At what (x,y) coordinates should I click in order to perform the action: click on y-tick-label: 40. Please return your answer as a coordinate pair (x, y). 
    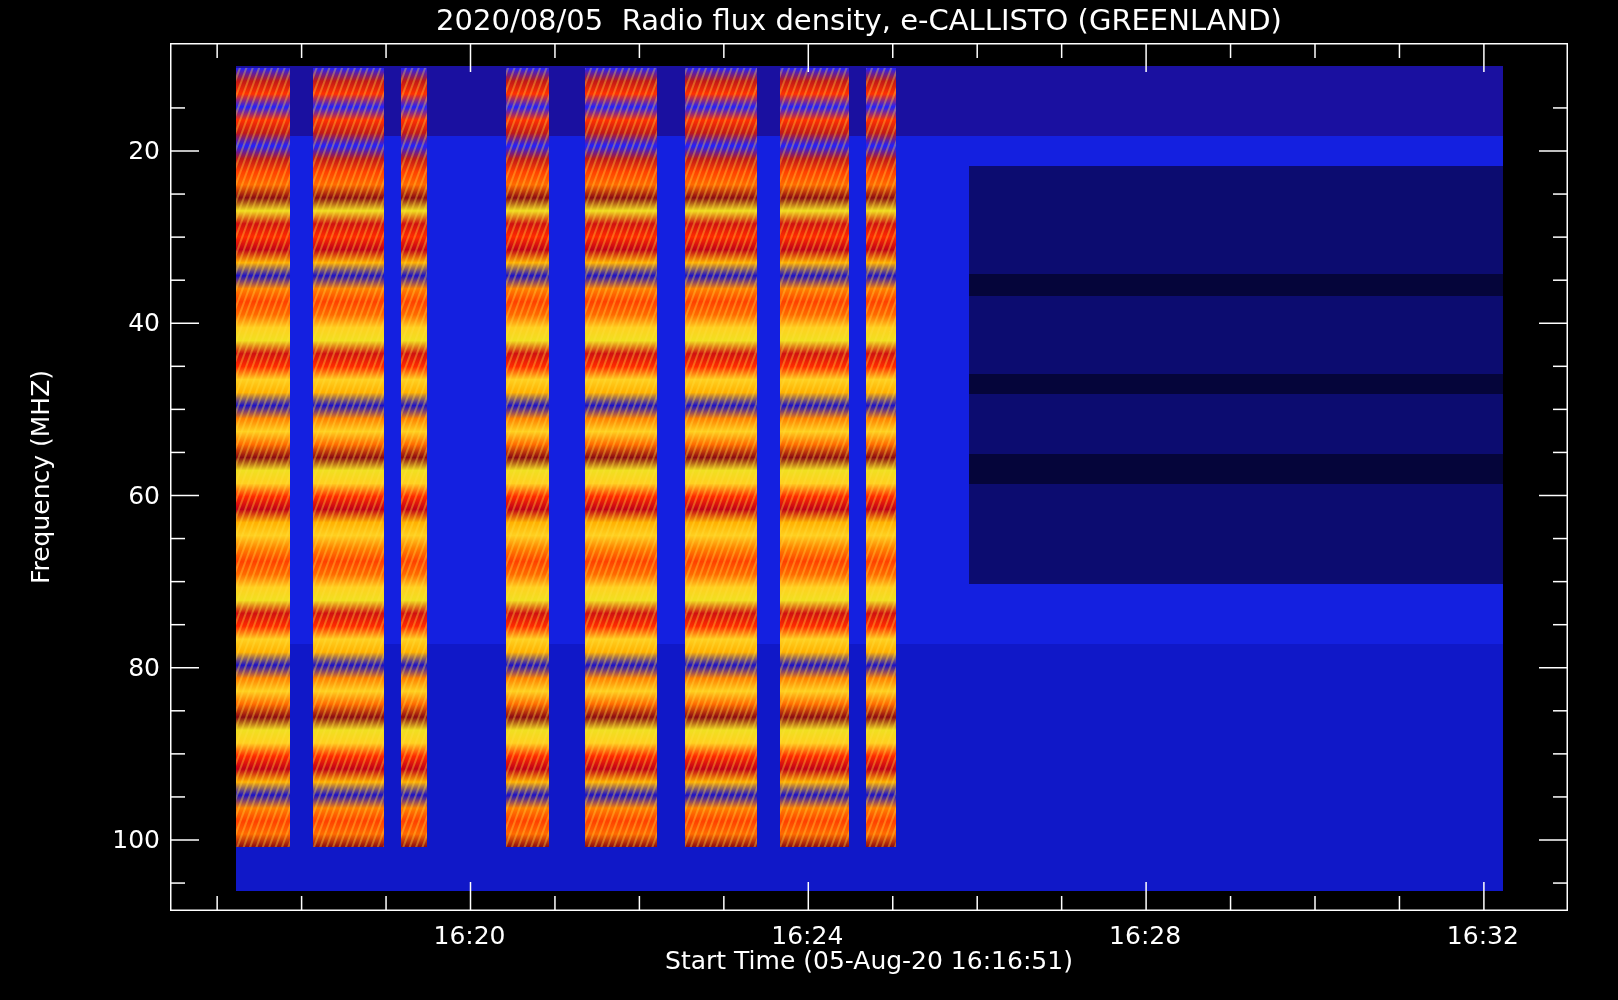
    Looking at the image, I should click on (144, 322).